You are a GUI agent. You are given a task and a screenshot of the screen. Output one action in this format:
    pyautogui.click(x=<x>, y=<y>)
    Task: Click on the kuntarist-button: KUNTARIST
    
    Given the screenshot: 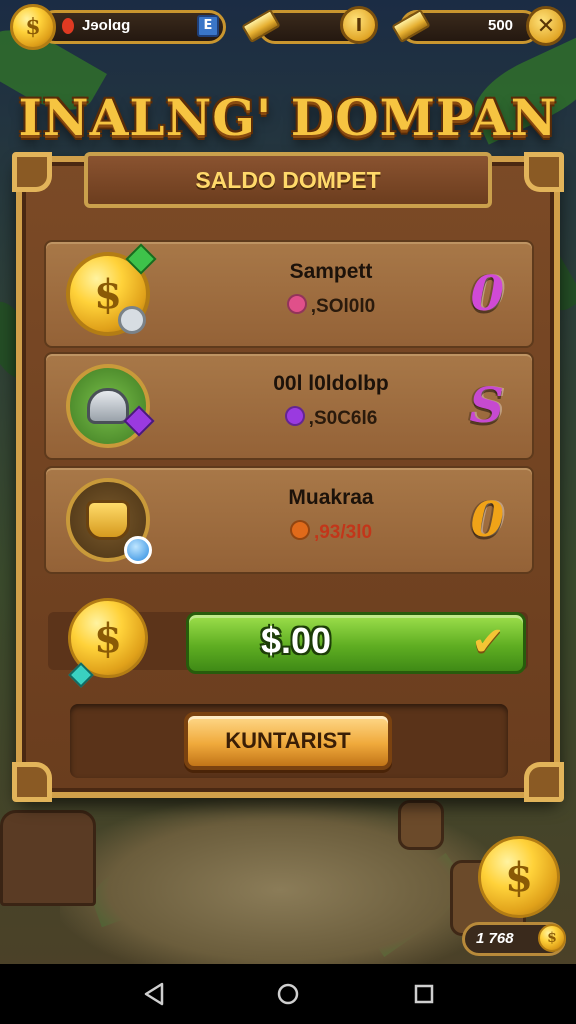 What is the action you would take?
    pyautogui.click(x=288, y=741)
    